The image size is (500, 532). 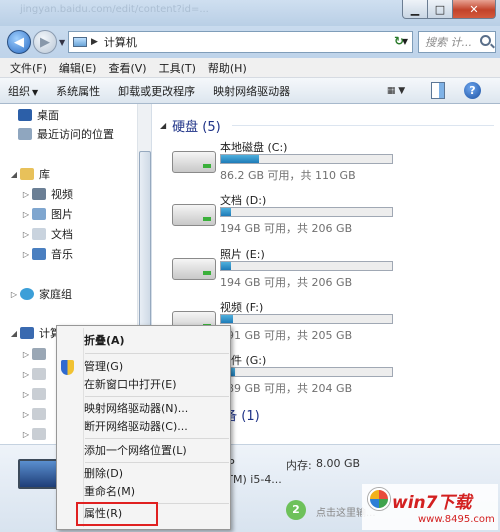 What do you see at coordinates (75, 134) in the screenshot?
I see `sidebar-item-label: 最近访问的位置` at bounding box center [75, 134].